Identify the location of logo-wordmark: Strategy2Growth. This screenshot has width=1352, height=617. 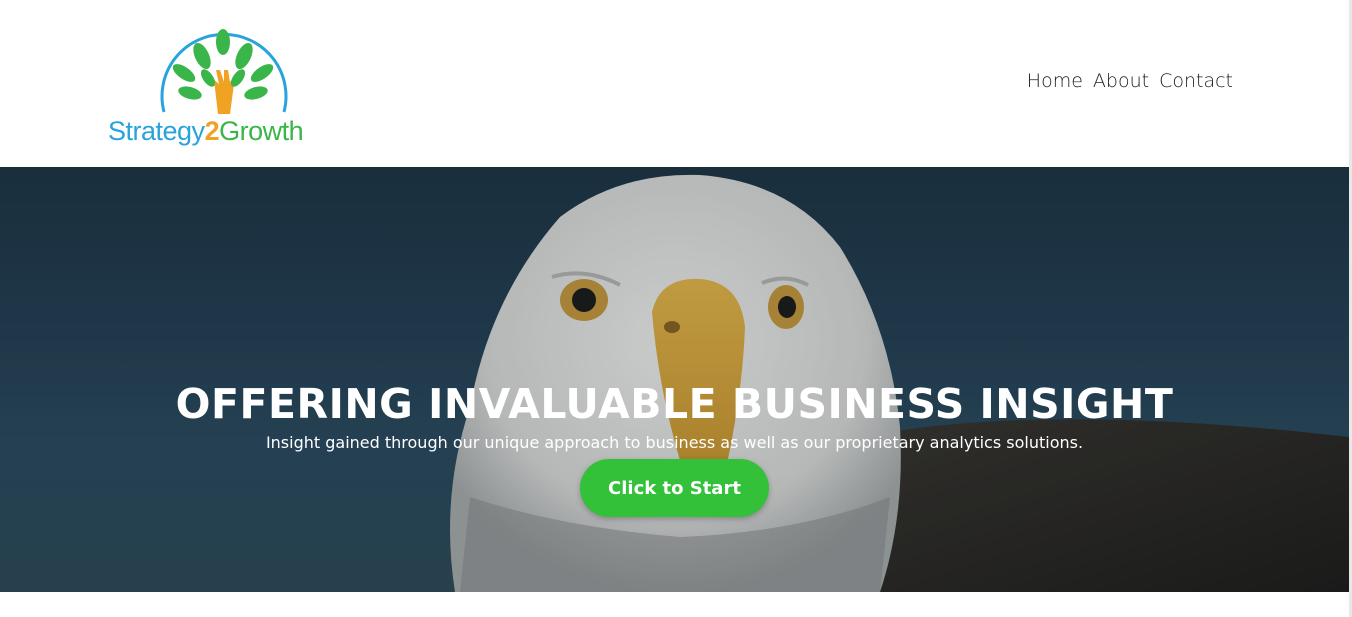
(206, 131).